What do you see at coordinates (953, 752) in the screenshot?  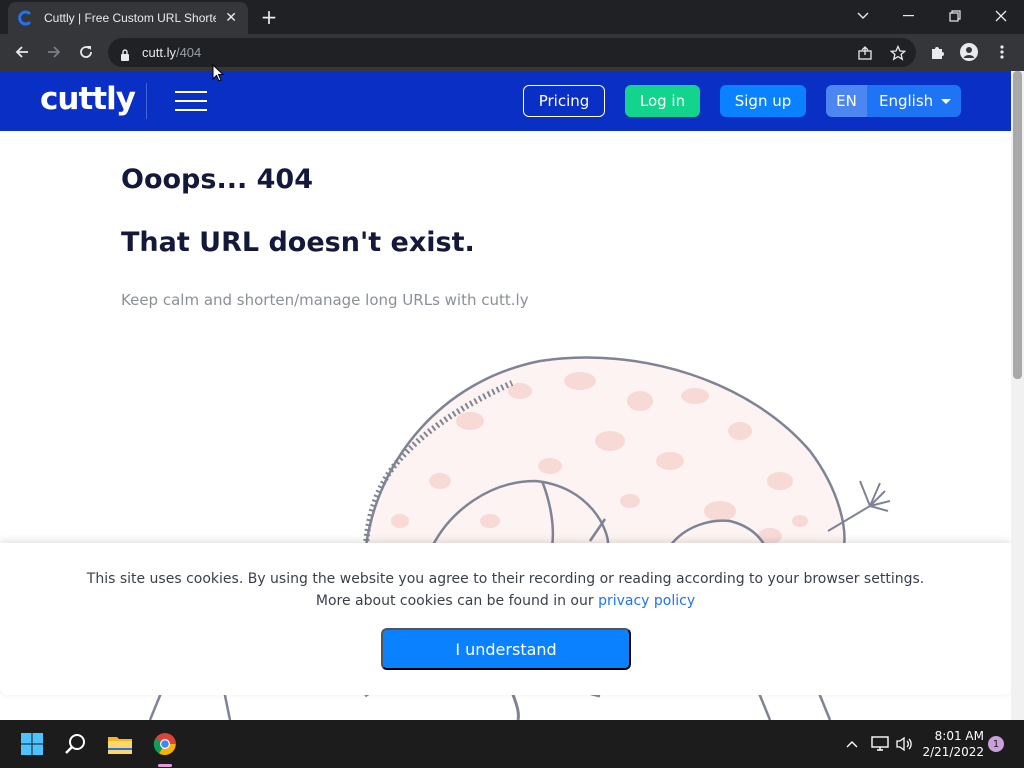 I see `clock-date: 2/21/2022` at bounding box center [953, 752].